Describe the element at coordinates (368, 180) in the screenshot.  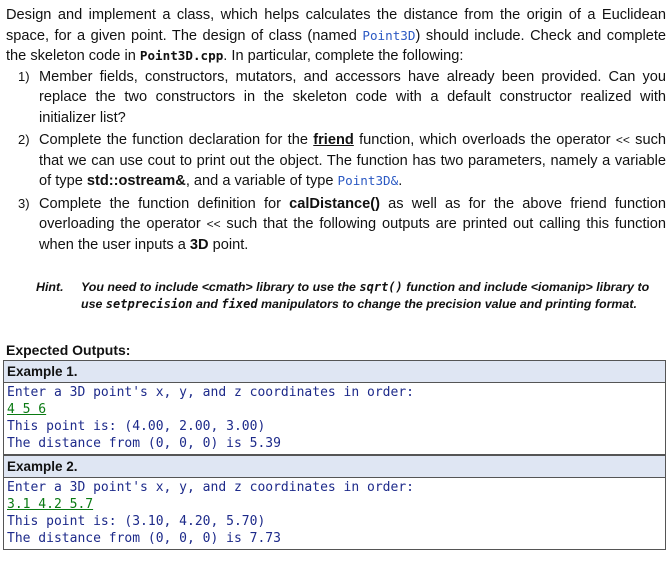
I see `point-type: Point3D&` at that location.